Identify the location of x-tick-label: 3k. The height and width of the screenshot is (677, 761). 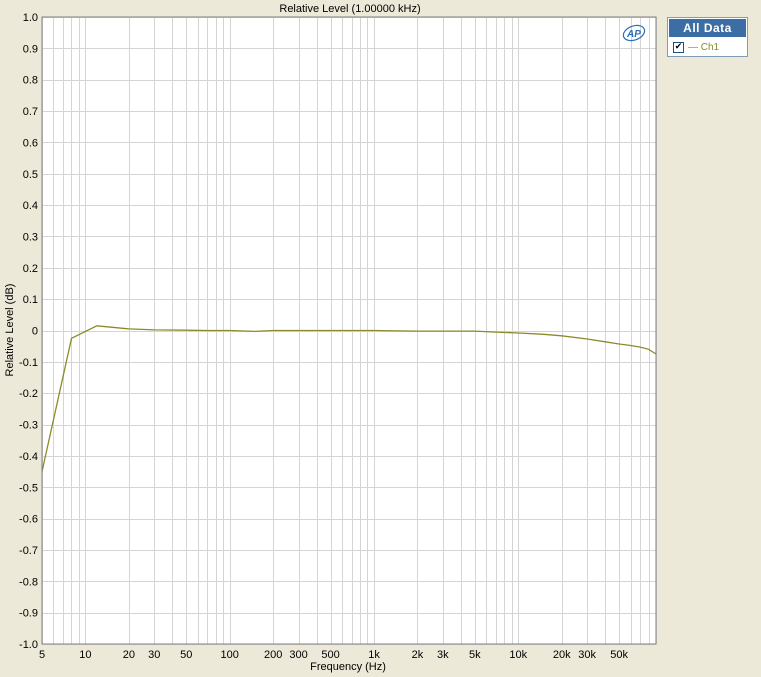
(443, 655).